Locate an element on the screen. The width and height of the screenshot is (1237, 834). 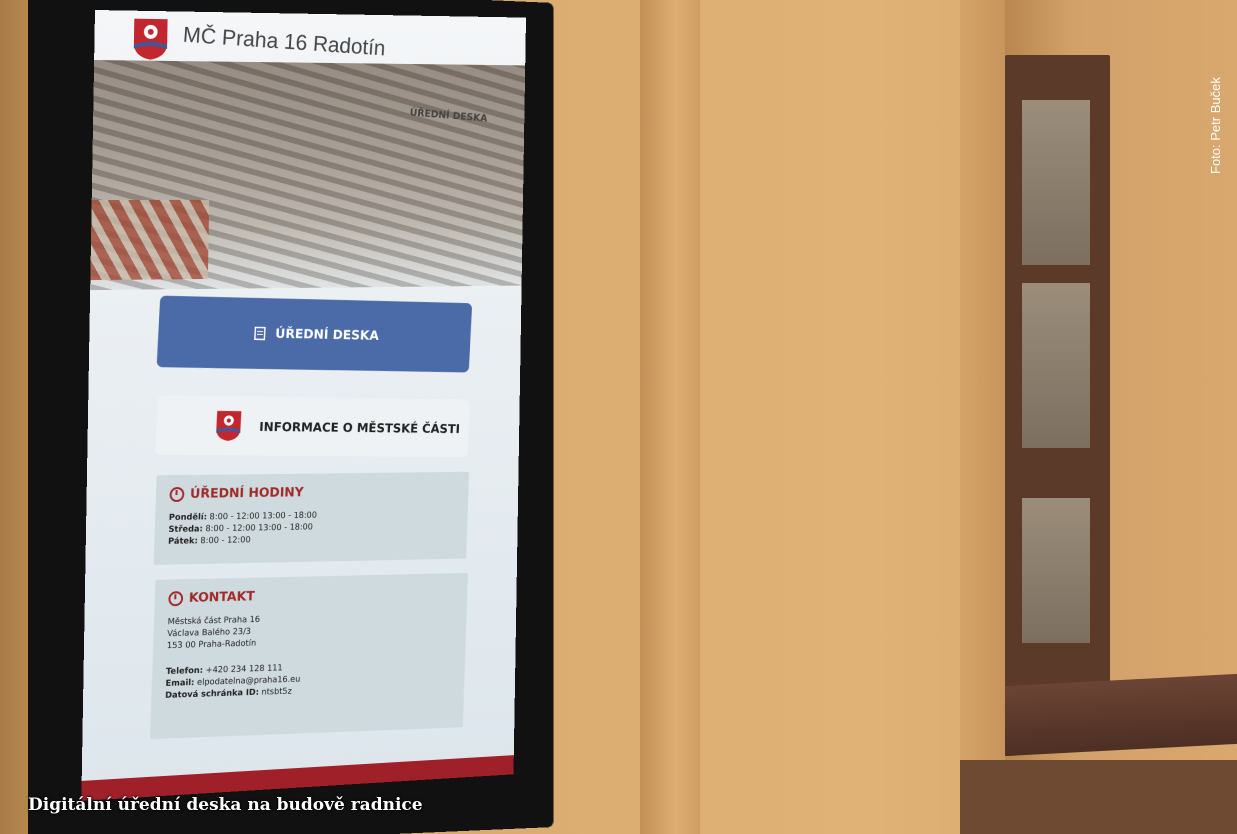
contact-title: KONTAKT is located at coordinates (311, 596).